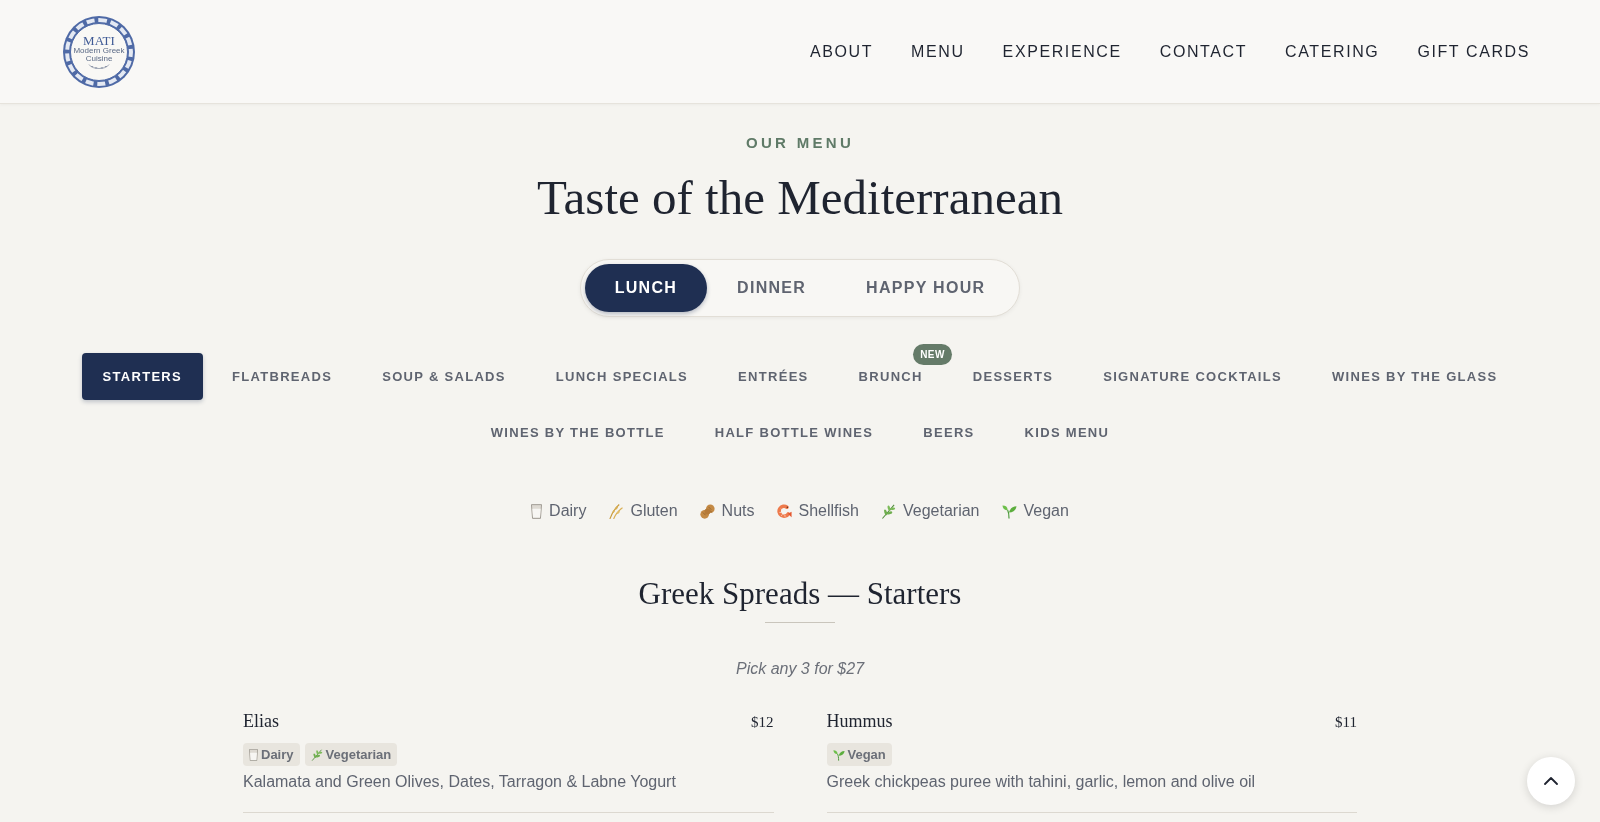 Image resolution: width=1600 pixels, height=822 pixels. Describe the element at coordinates (1013, 376) in the screenshot. I see `category-tab: DESSERTS` at that location.